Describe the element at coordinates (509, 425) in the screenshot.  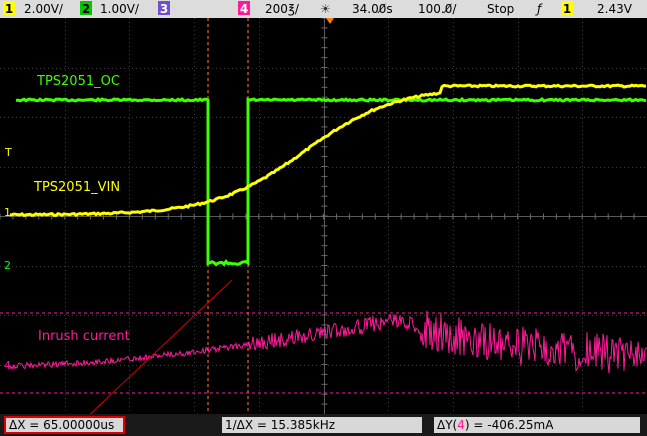
I see `delta-y-value: ) = -406.25mA` at that location.